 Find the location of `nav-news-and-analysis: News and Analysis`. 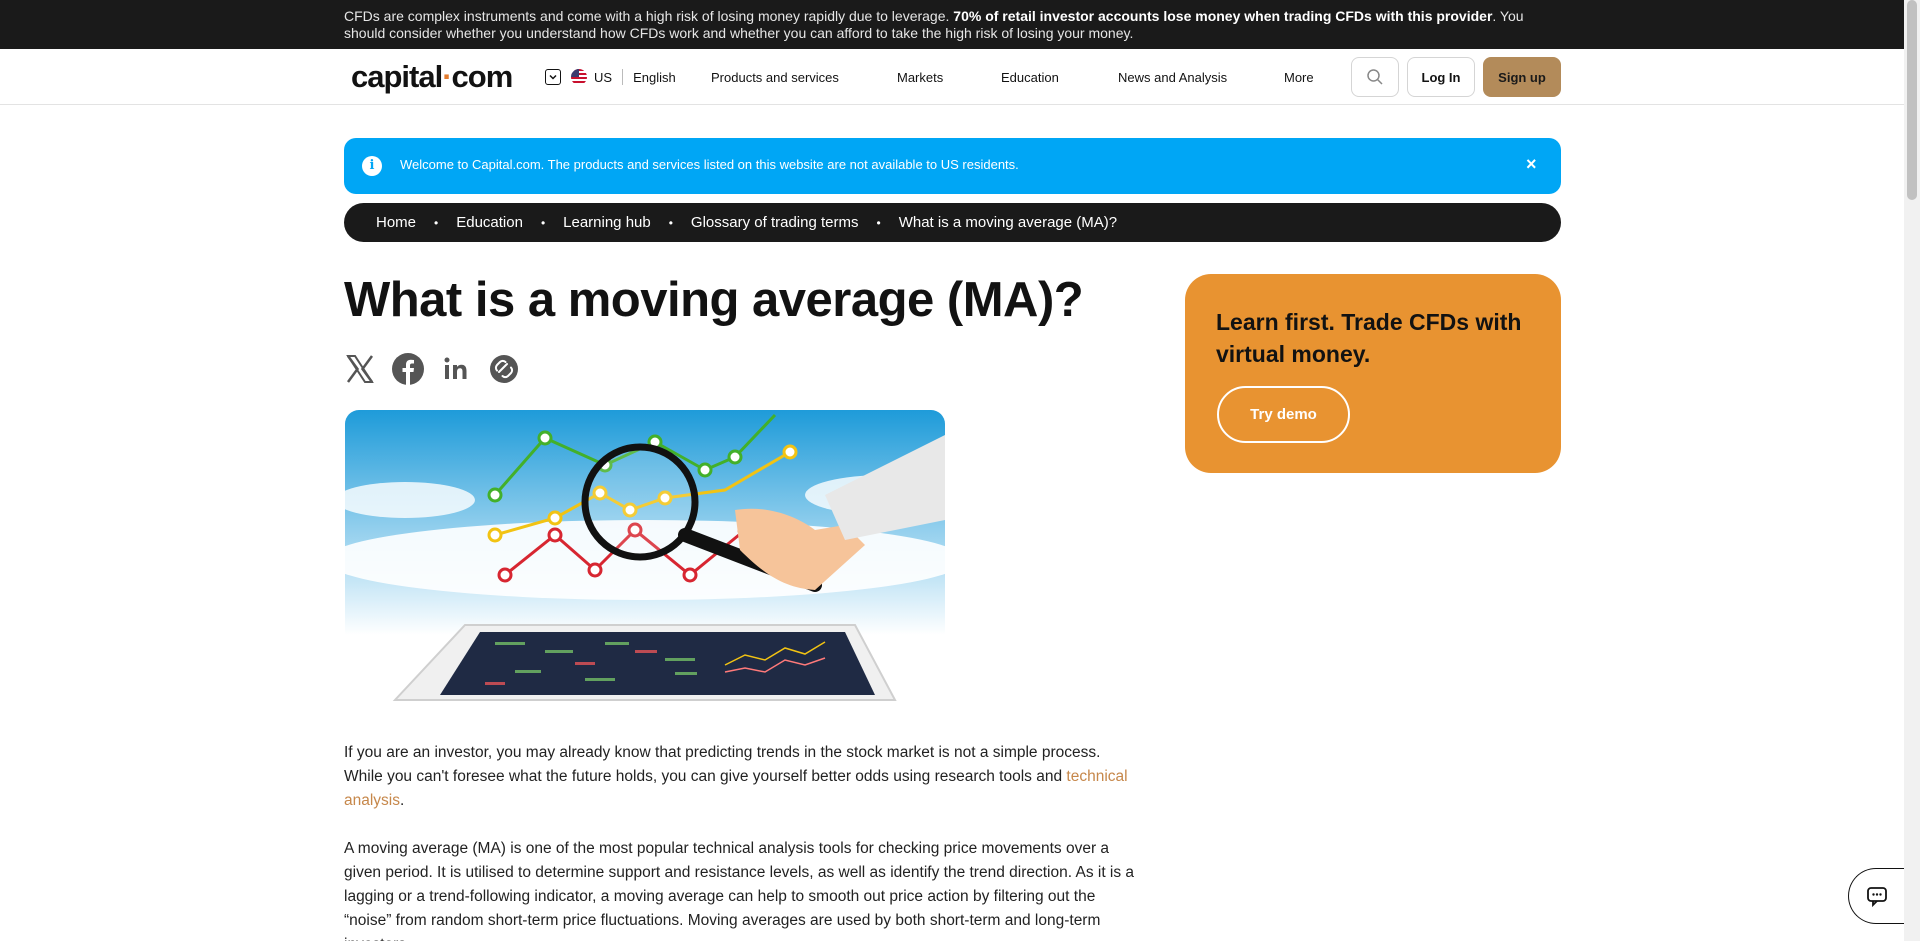

nav-news-and-analysis: News and Analysis is located at coordinates (1172, 77).